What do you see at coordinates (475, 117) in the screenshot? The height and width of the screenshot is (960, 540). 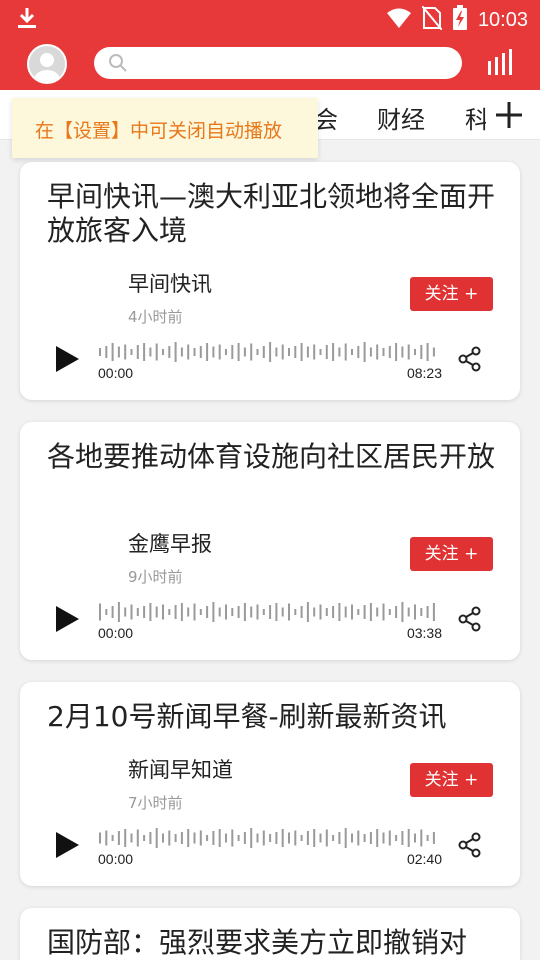 I see `tab-tech: 科` at bounding box center [475, 117].